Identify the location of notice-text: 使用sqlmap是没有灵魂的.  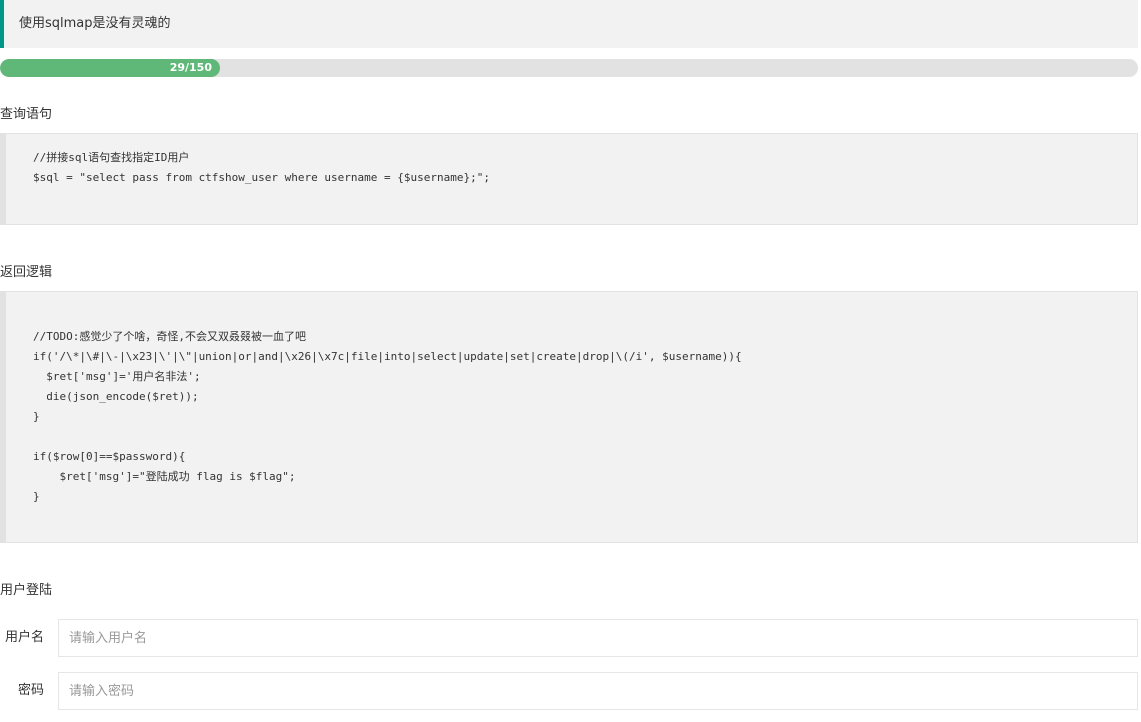
(95, 23).